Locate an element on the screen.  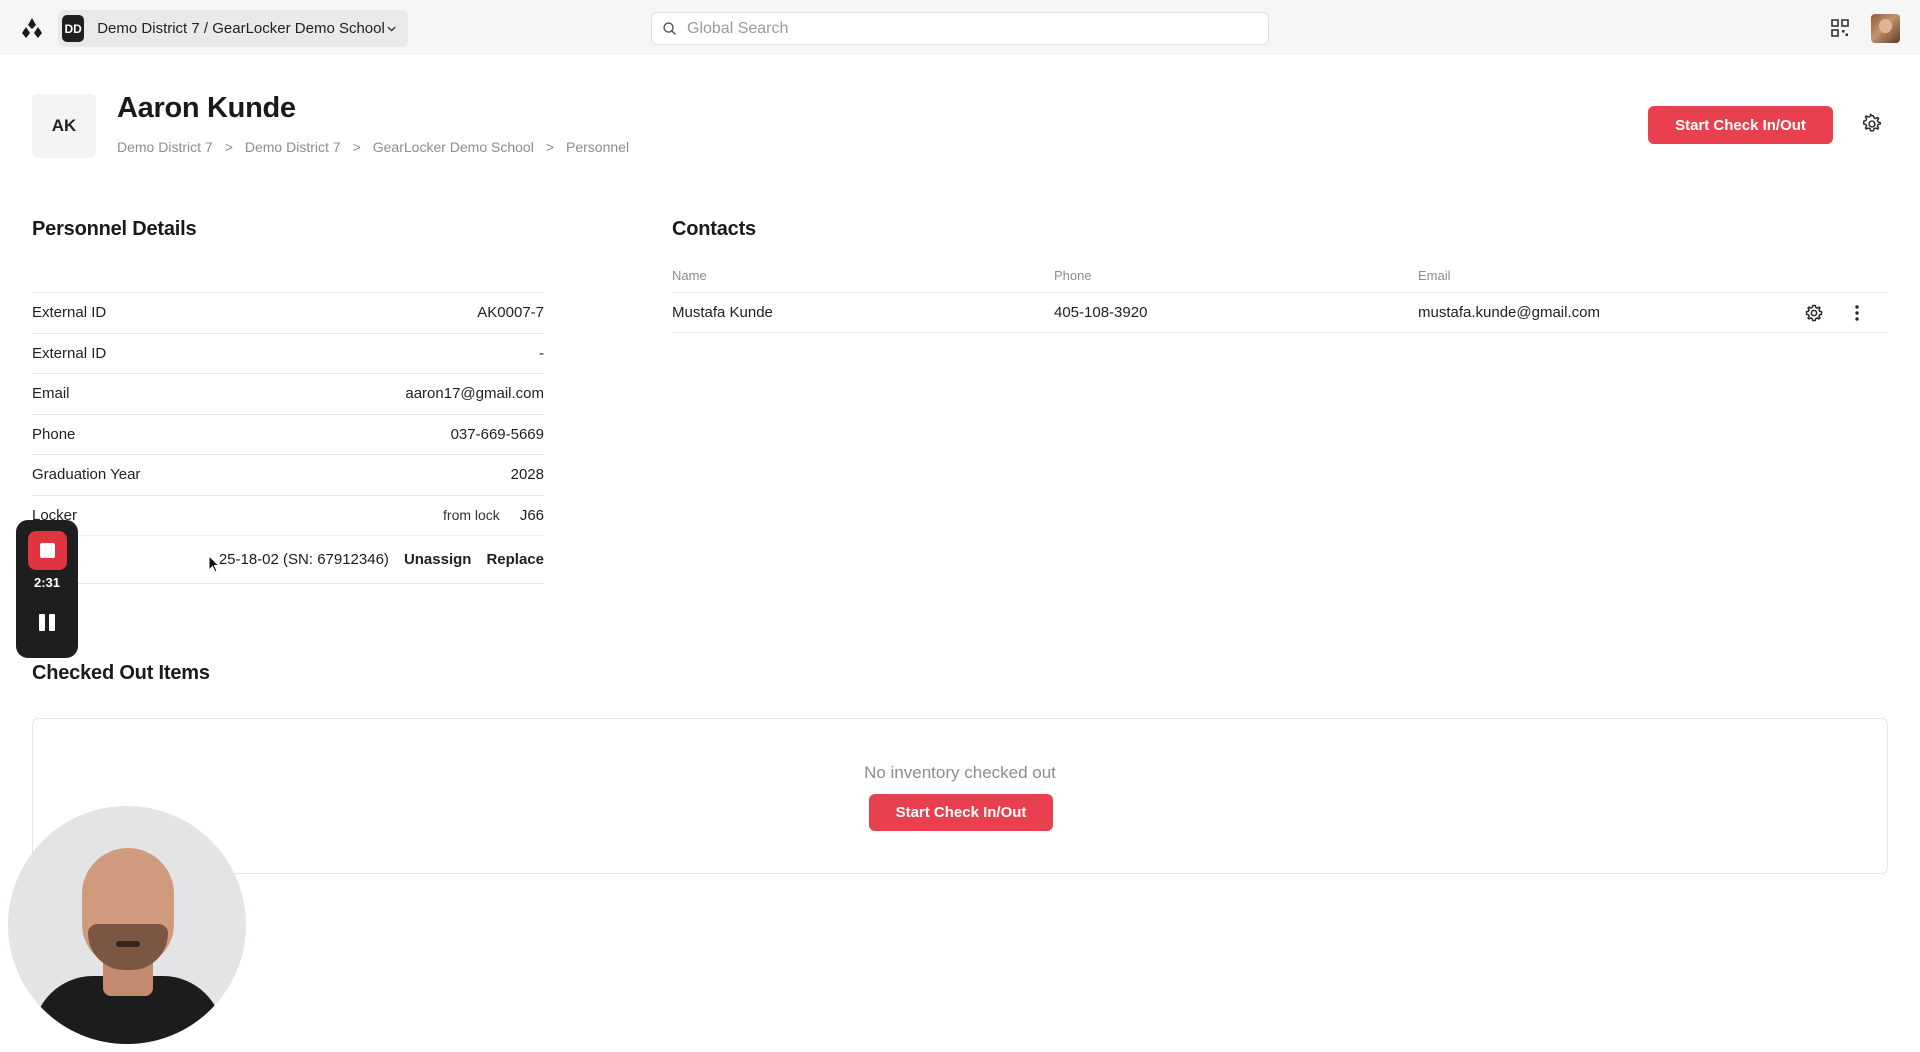
detail-row-external-id-2: External ID - is located at coordinates (288, 353).